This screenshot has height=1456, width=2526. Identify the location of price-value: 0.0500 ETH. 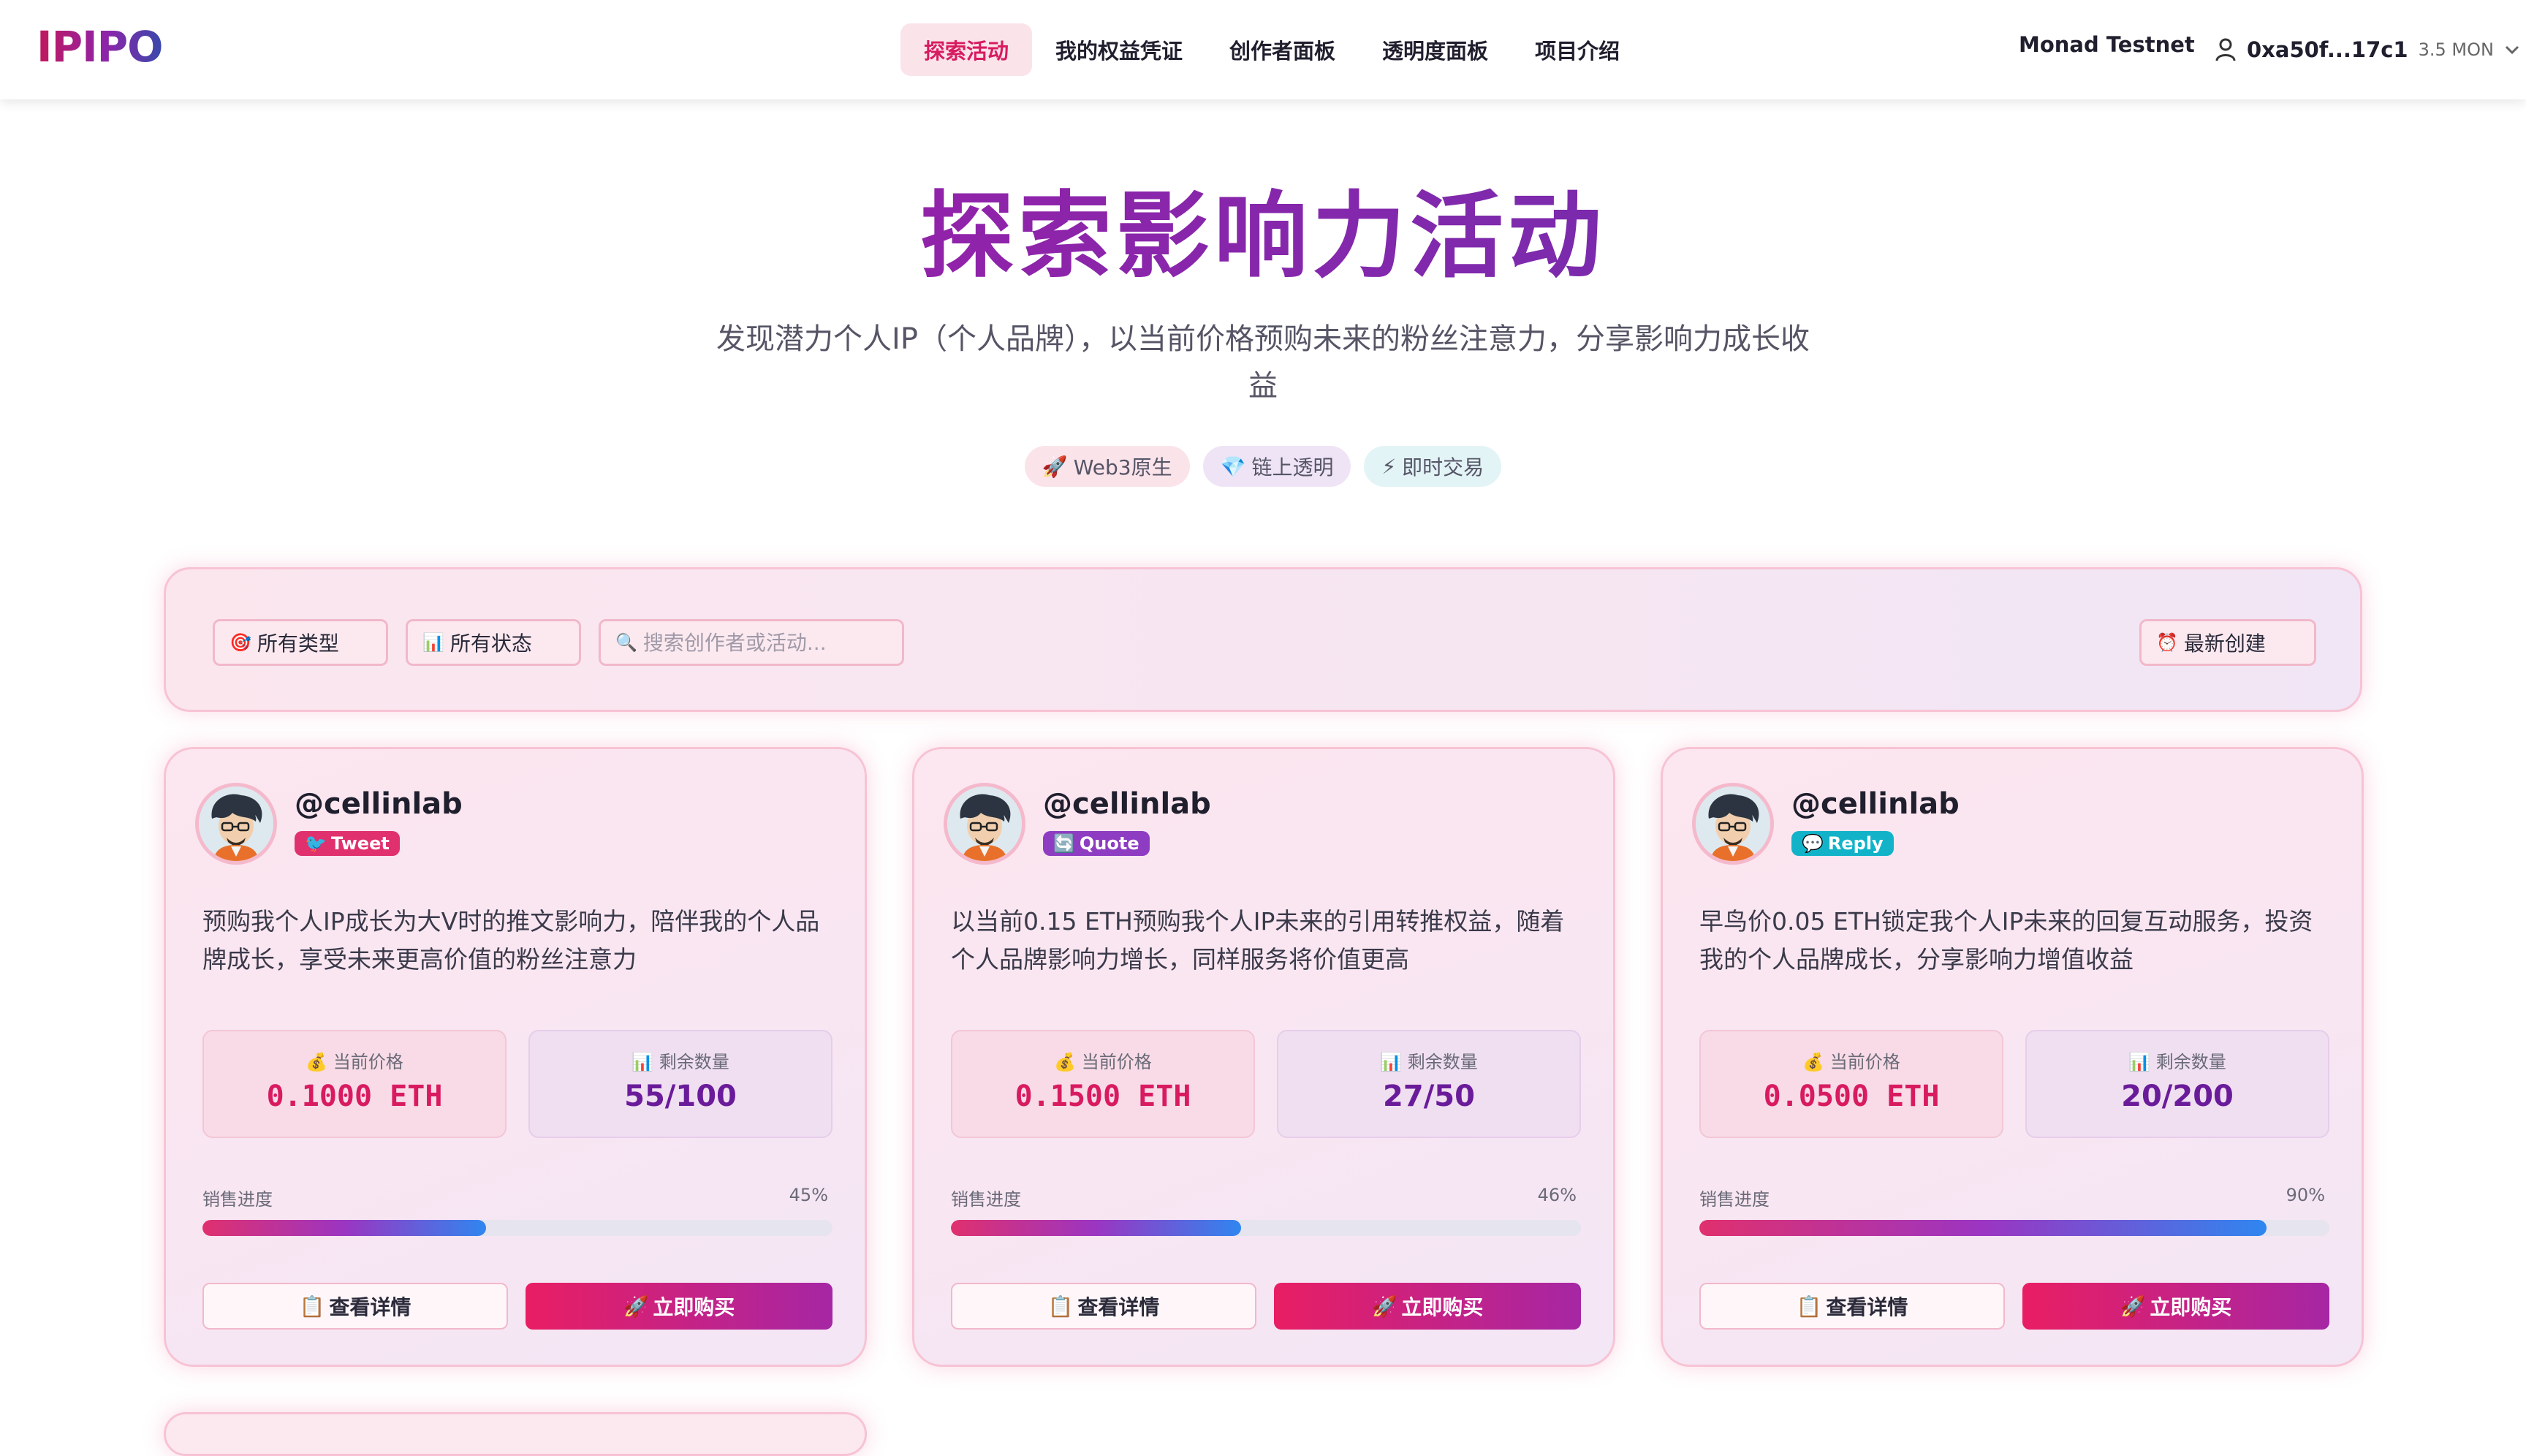
(1851, 1096).